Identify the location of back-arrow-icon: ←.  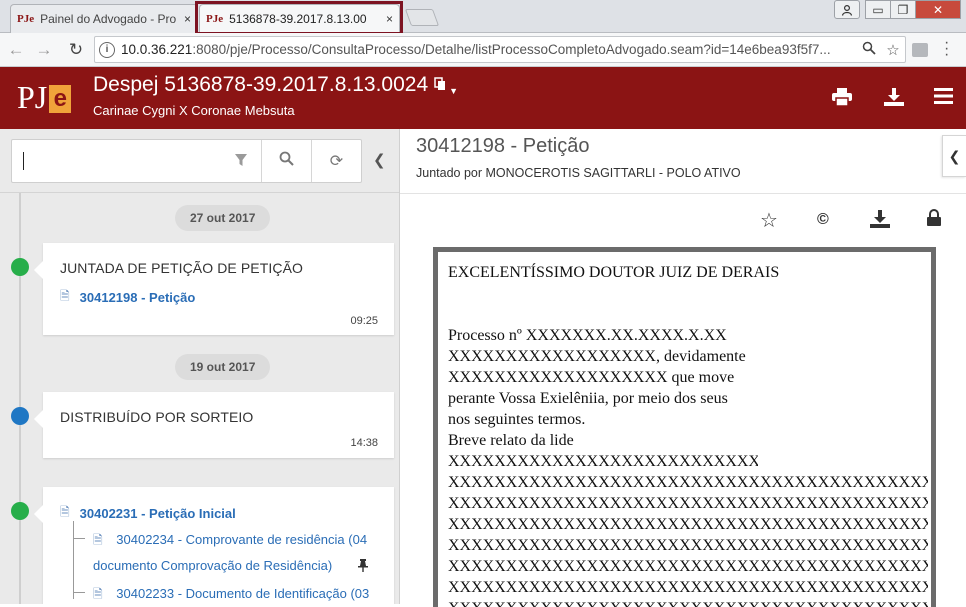
(16, 50).